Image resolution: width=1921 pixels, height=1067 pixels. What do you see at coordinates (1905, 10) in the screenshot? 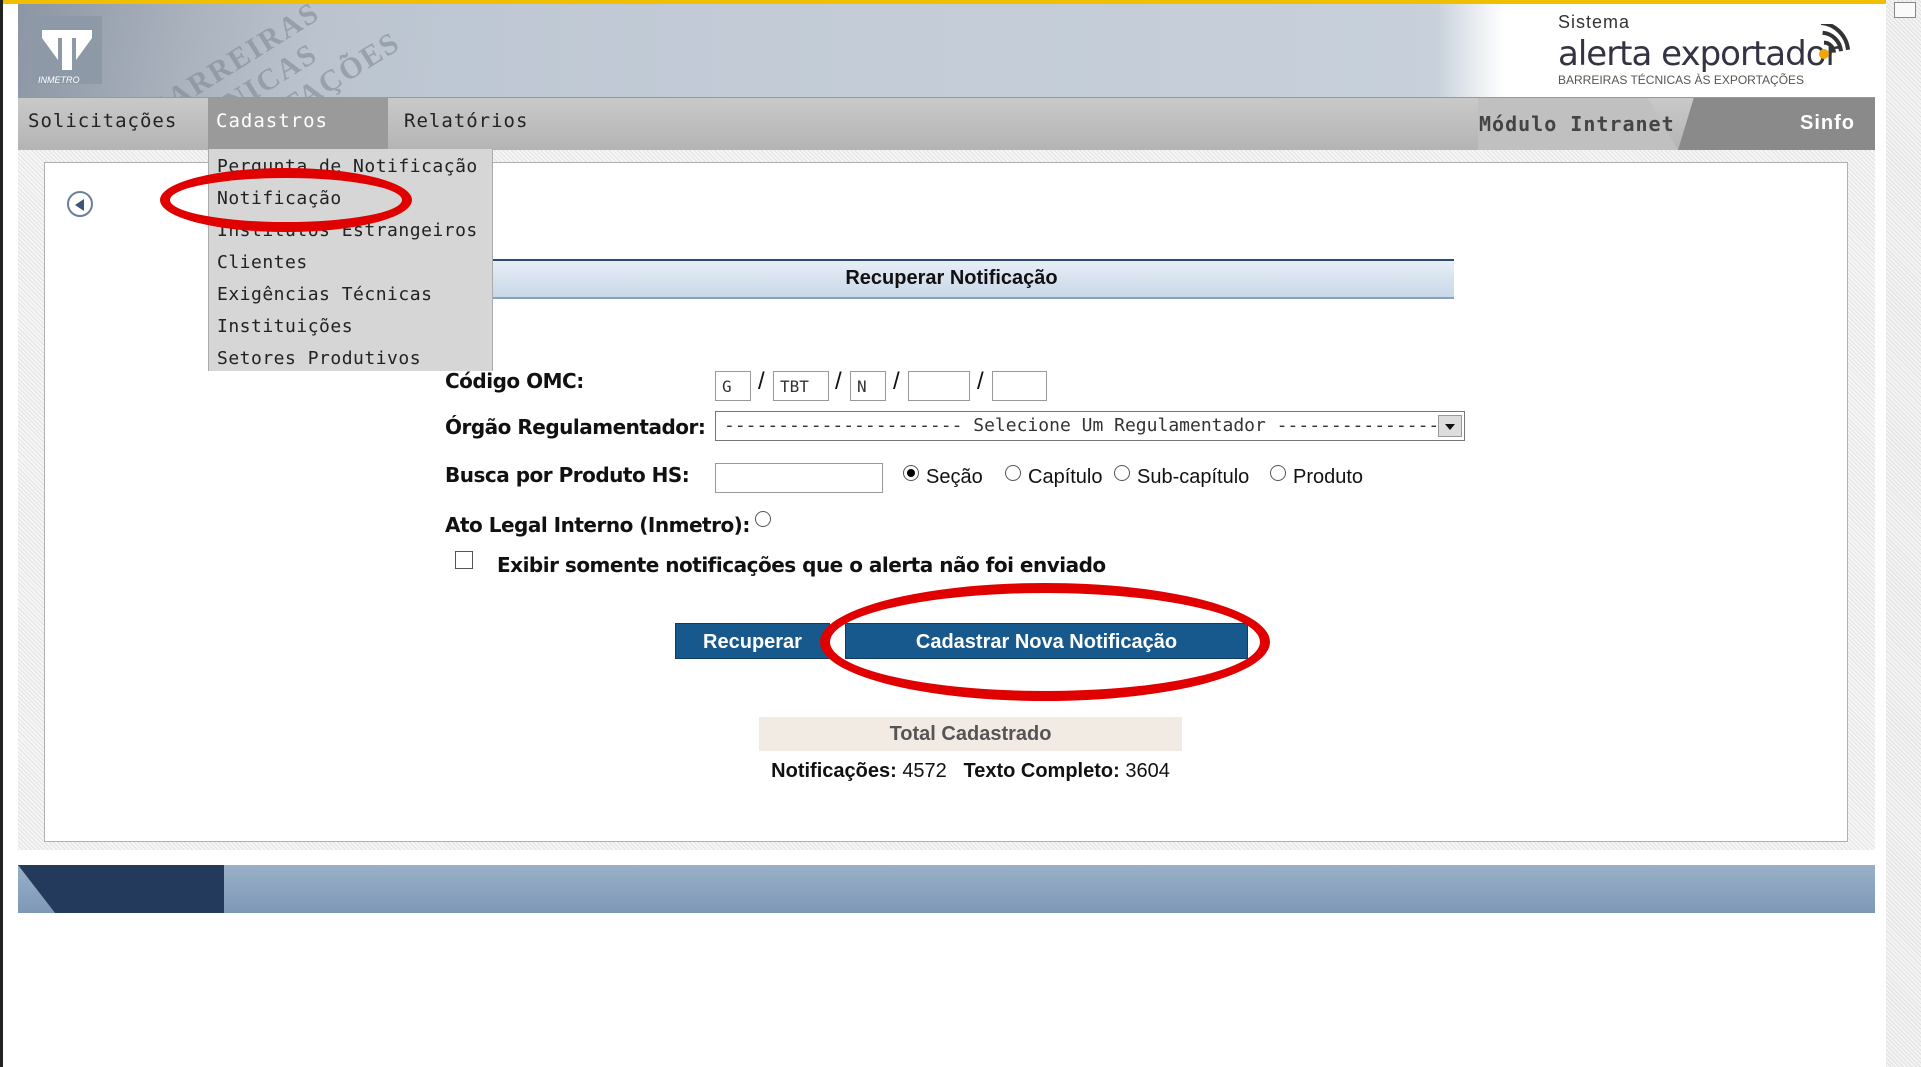
I see `scroll-up-button` at bounding box center [1905, 10].